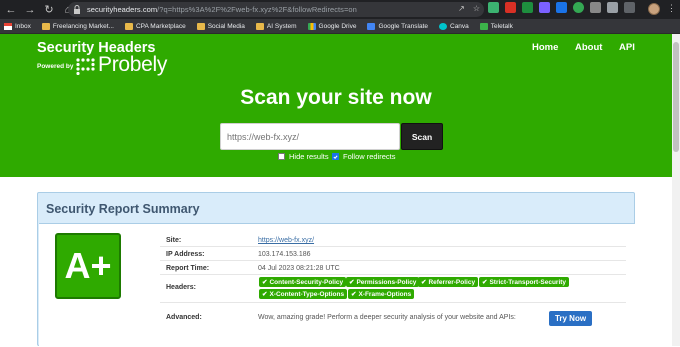  I want to click on extension-blue-icon, so click(561, 7).